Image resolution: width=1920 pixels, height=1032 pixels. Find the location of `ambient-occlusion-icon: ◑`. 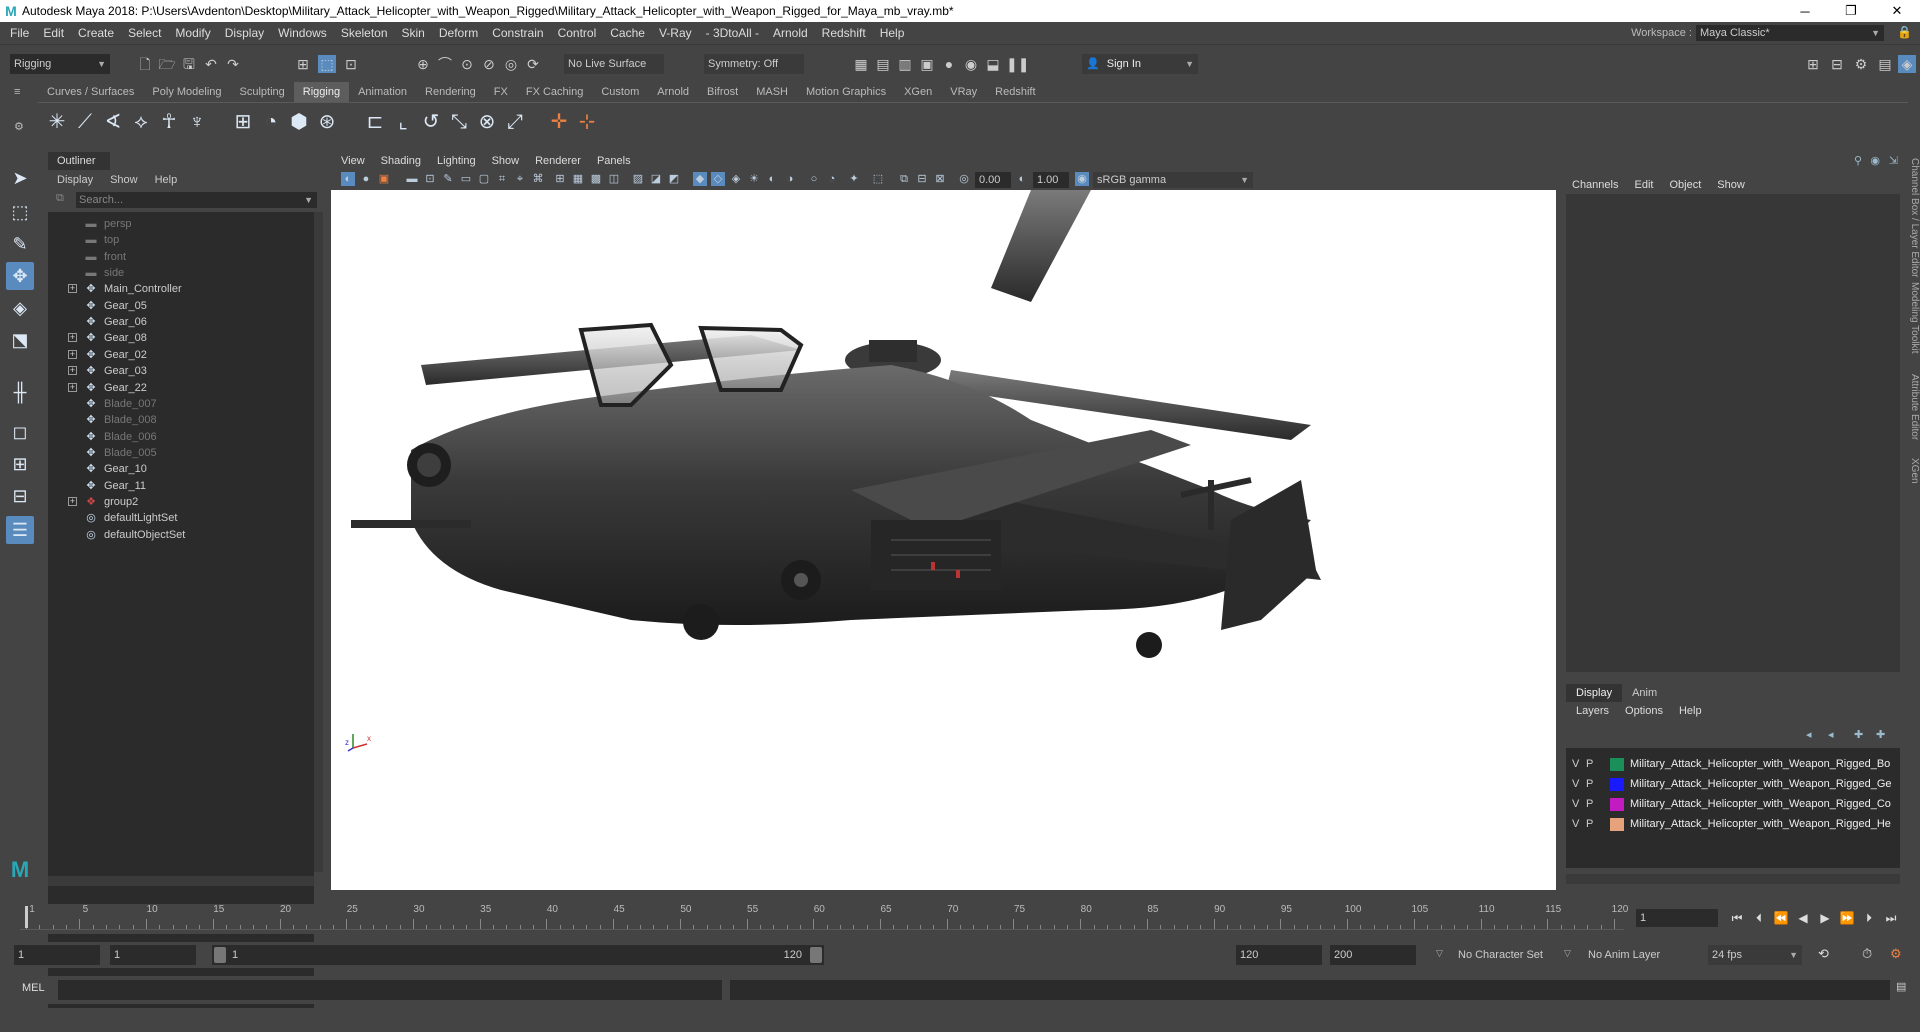

ambient-occlusion-icon: ◑ is located at coordinates (790, 179).